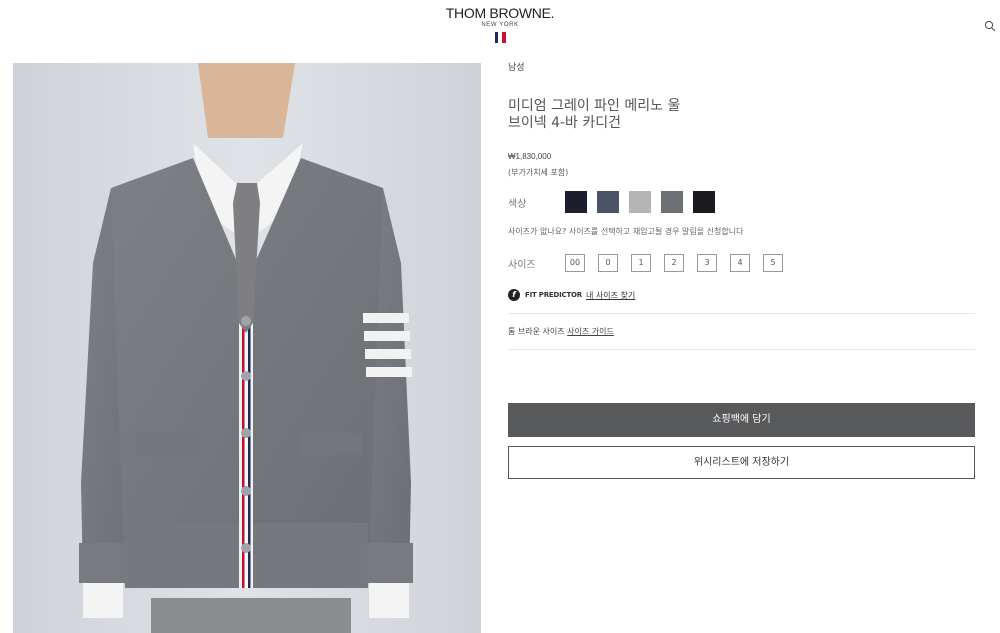 This screenshot has width=1000, height=633. I want to click on brand-city: NEW YORK, so click(500, 25).